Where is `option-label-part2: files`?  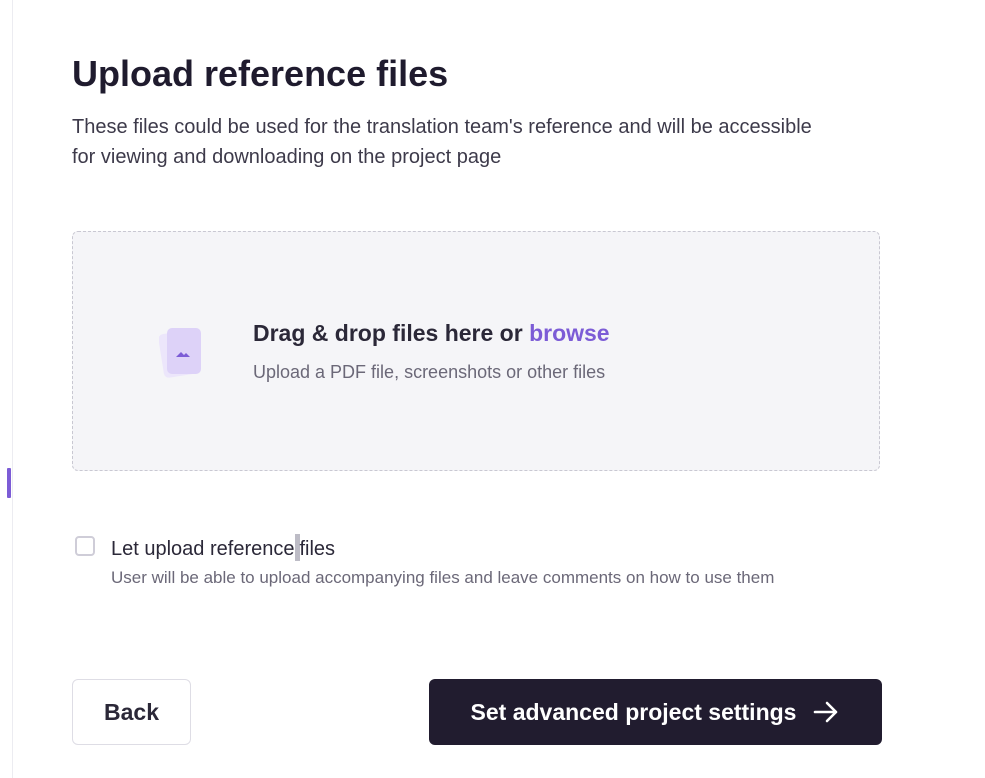
option-label-part2: files is located at coordinates (317, 549).